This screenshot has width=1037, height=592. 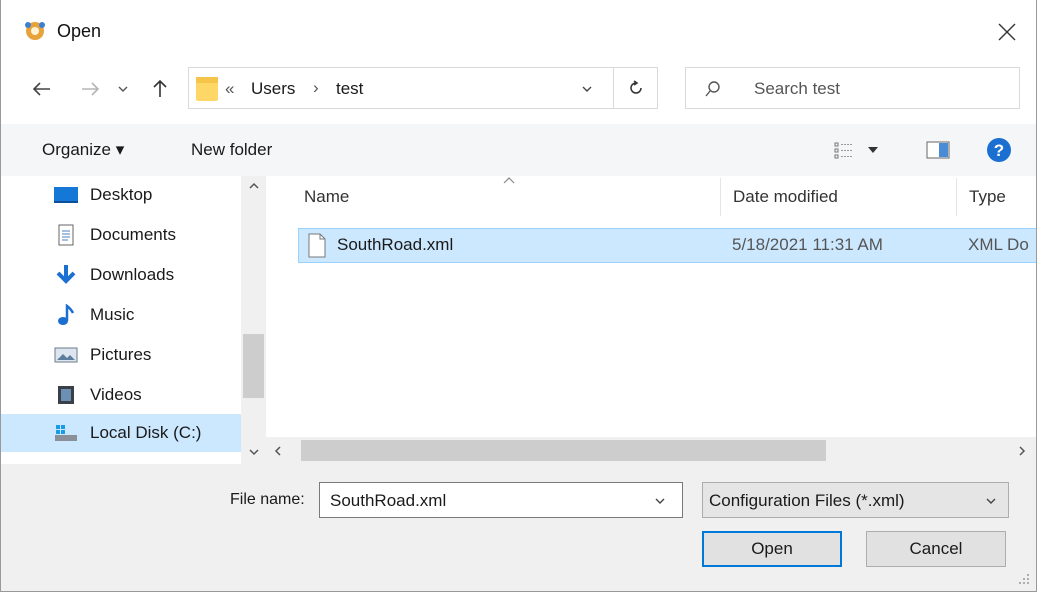 I want to click on close-icon, so click(x=1007, y=32).